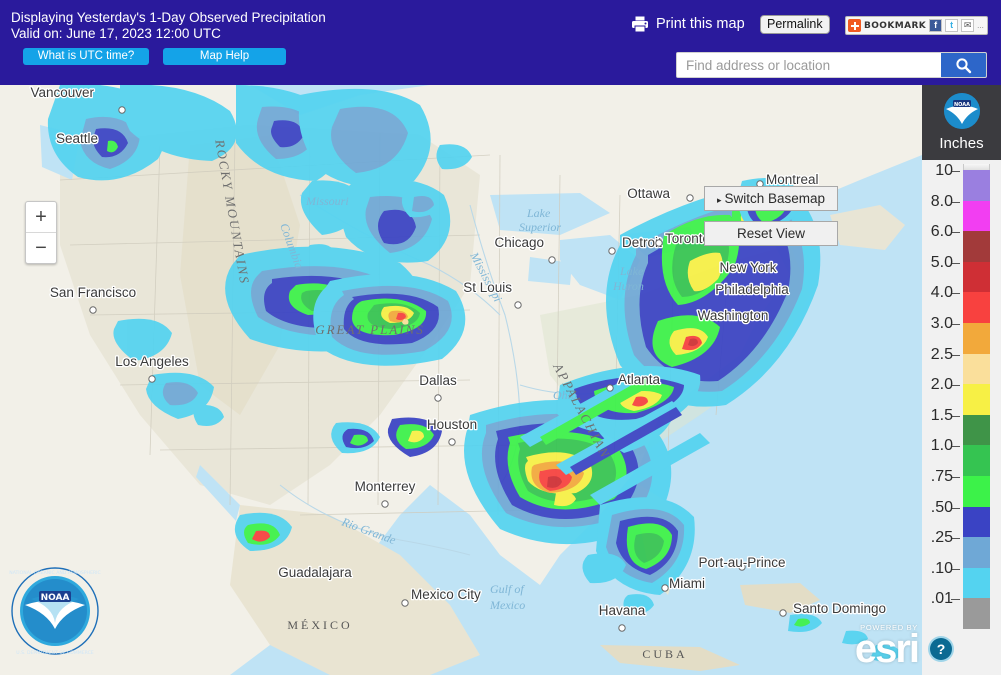  What do you see at coordinates (41, 248) in the screenshot?
I see `zoom-out-button: −` at bounding box center [41, 248].